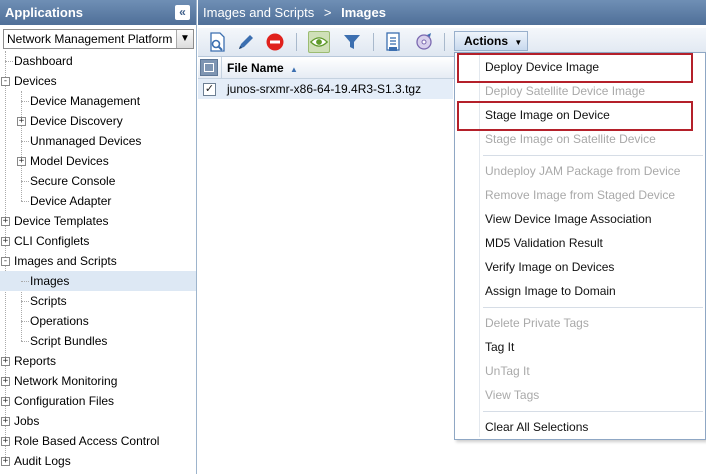 Image resolution: width=706 pixels, height=474 pixels. I want to click on tree-item-audit-logs: + Audit Logs, so click(98, 461).